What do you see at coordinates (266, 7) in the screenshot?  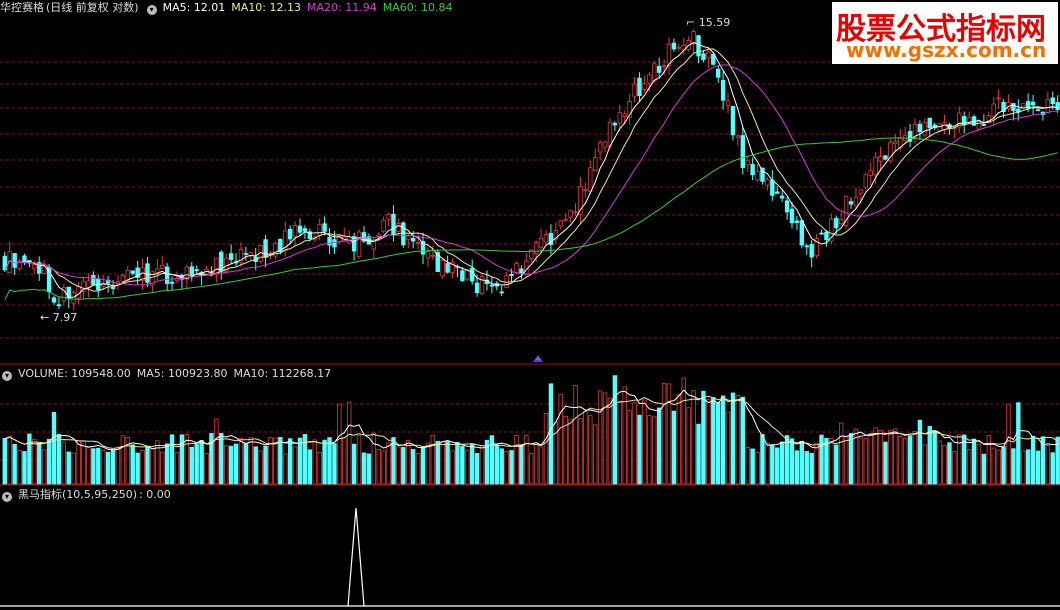 I see `ma10-readout: MA10: 12.13` at bounding box center [266, 7].